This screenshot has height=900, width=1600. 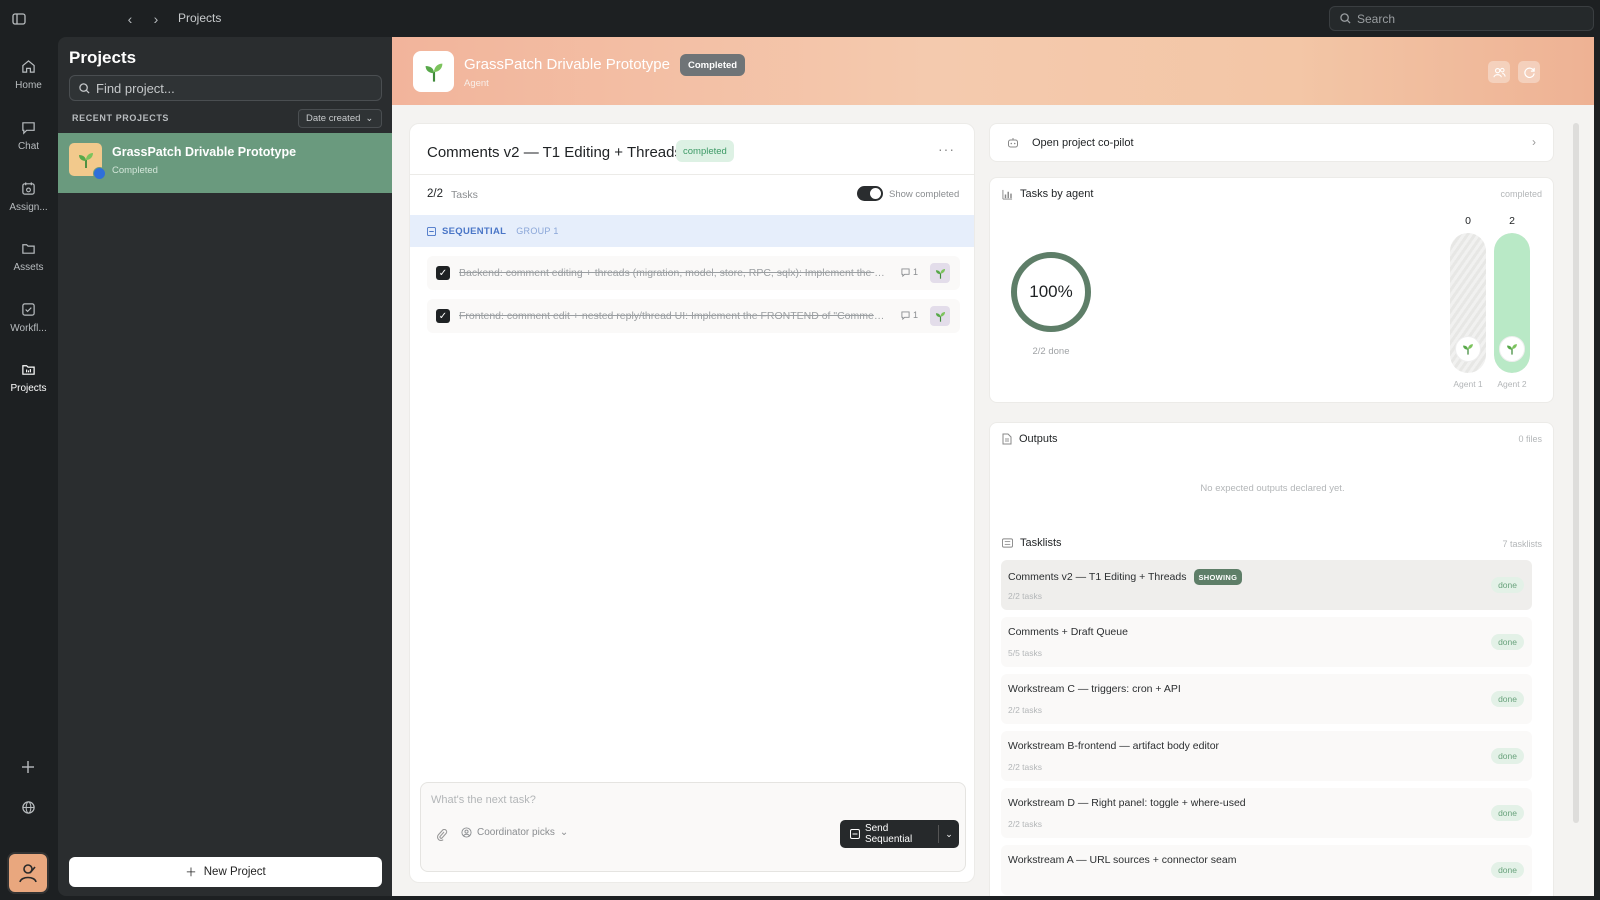 I want to click on back-icon: ‹, so click(x=130, y=19).